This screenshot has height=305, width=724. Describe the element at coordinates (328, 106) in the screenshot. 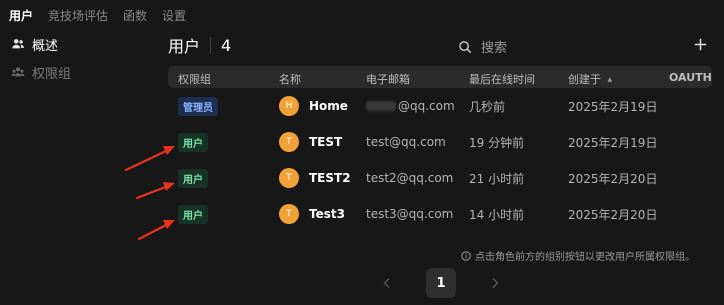

I see `user-name: Home` at that location.